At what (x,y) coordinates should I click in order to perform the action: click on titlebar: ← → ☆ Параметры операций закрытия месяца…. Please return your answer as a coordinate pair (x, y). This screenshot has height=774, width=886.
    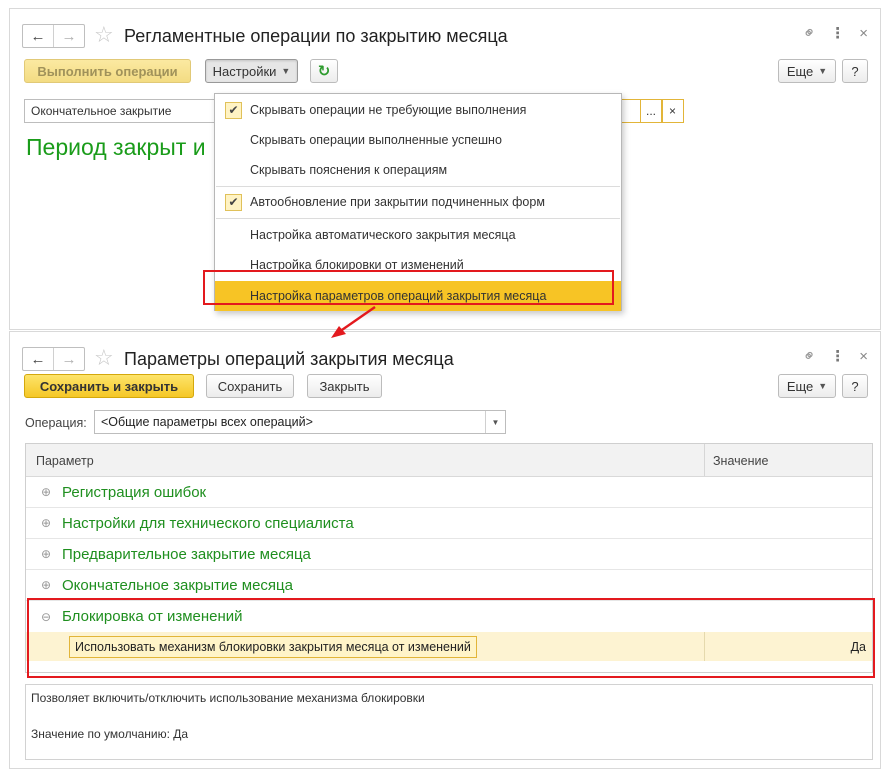
    Looking at the image, I should click on (445, 354).